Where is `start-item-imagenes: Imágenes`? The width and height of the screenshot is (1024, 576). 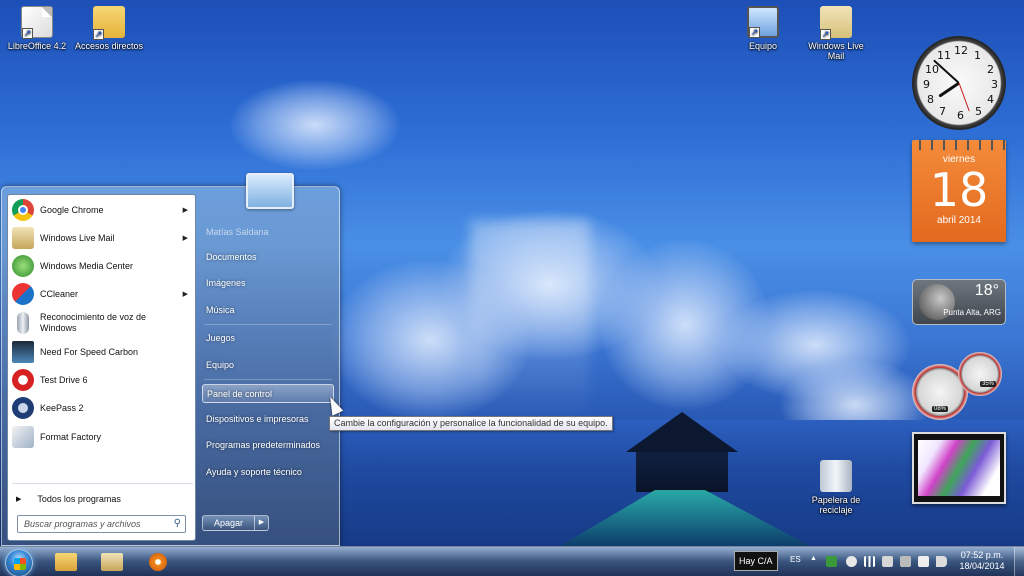
start-item-imagenes: Imágenes is located at coordinates (268, 283).